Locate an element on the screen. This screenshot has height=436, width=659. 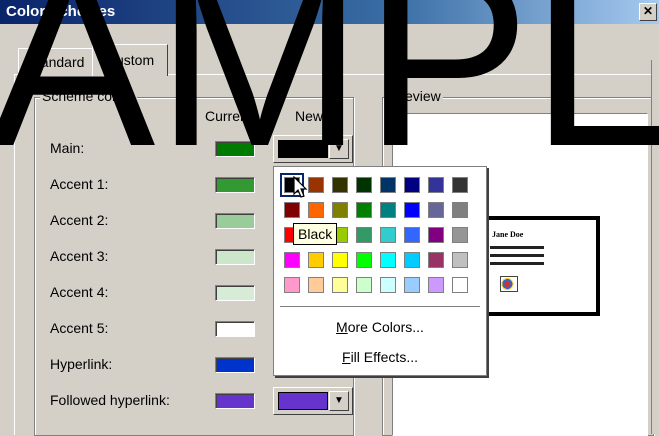
scheme-row-label: Accent 4: is located at coordinates (79, 292).